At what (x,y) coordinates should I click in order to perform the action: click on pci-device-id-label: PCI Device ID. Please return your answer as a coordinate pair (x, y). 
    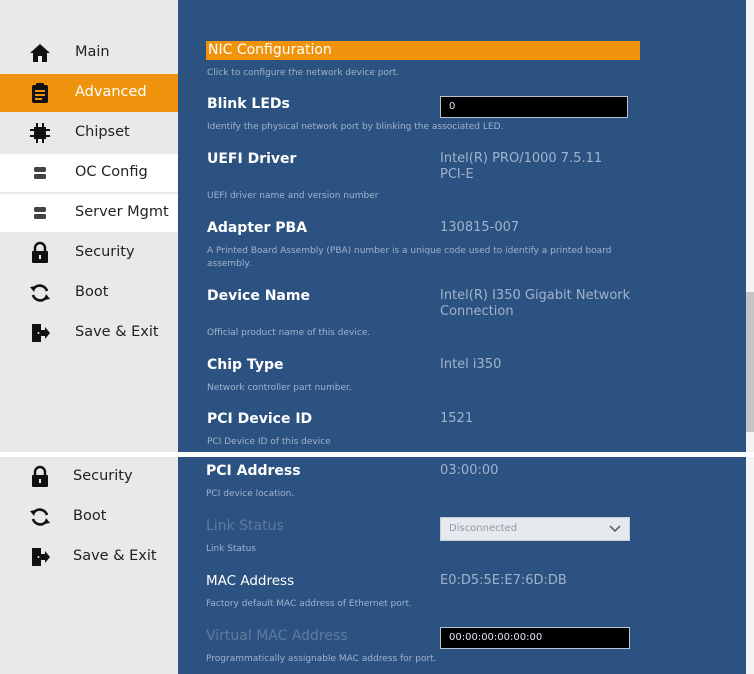
    Looking at the image, I should click on (260, 419).